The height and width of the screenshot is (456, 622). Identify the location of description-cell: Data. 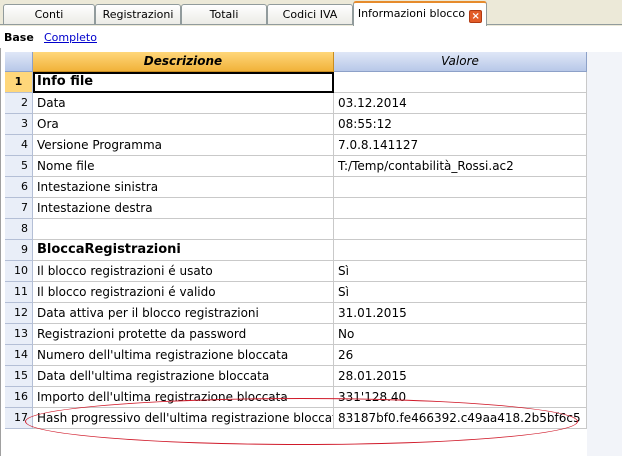
(183, 103).